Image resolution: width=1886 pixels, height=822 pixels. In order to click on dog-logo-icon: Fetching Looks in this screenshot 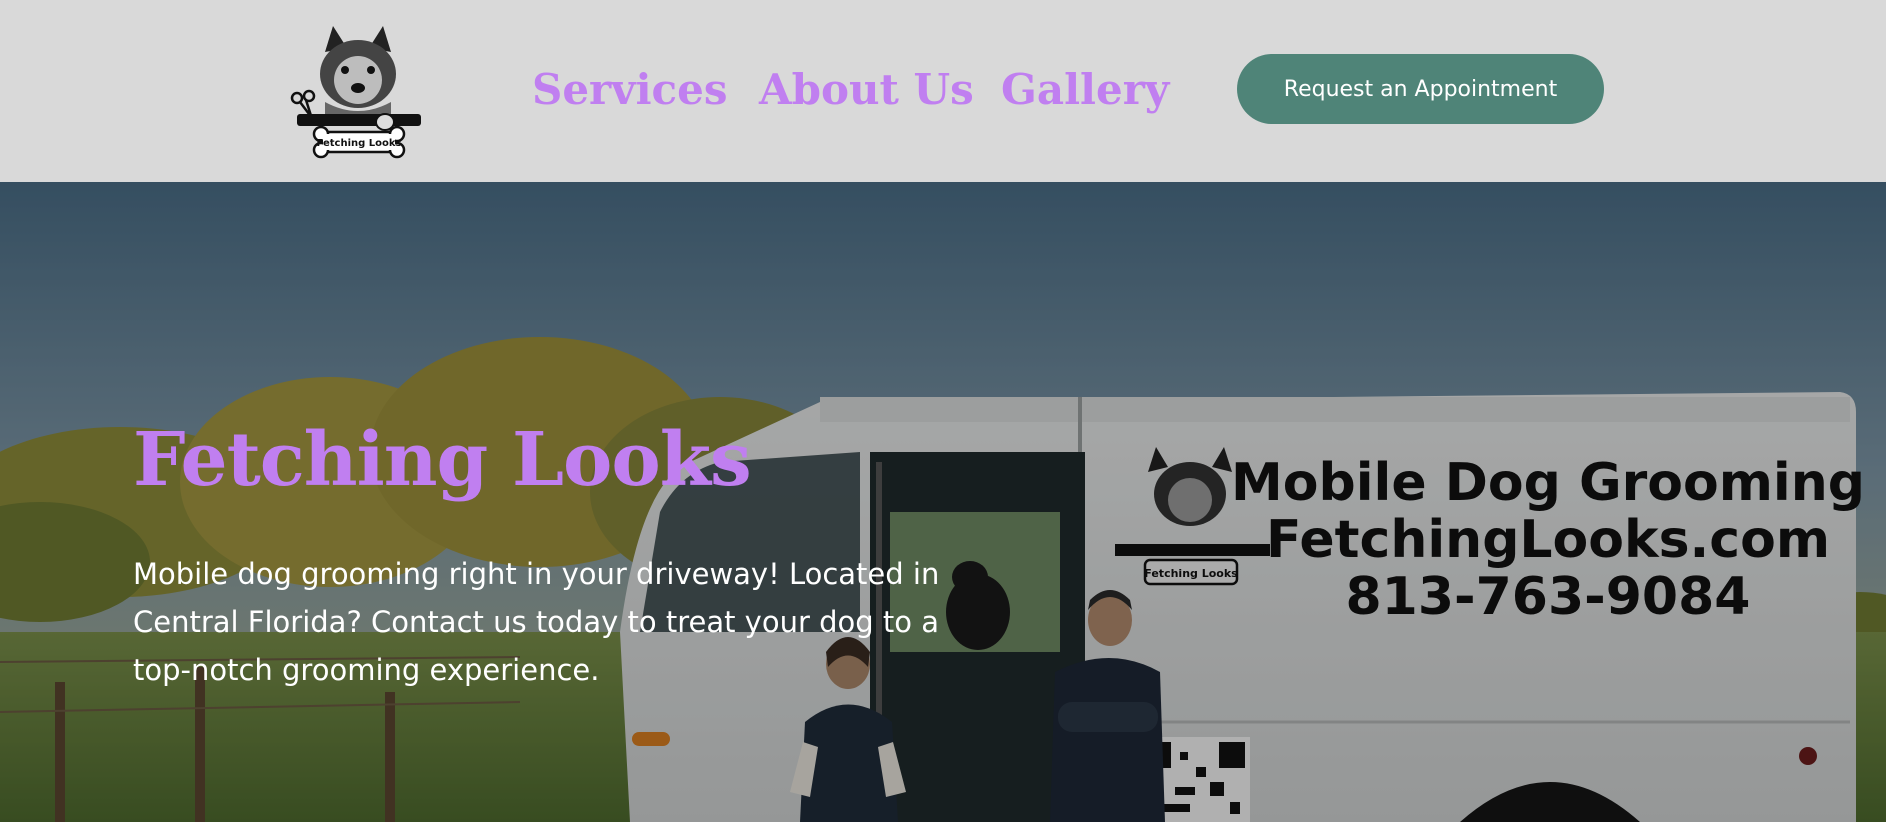, I will do `click(355, 92)`.